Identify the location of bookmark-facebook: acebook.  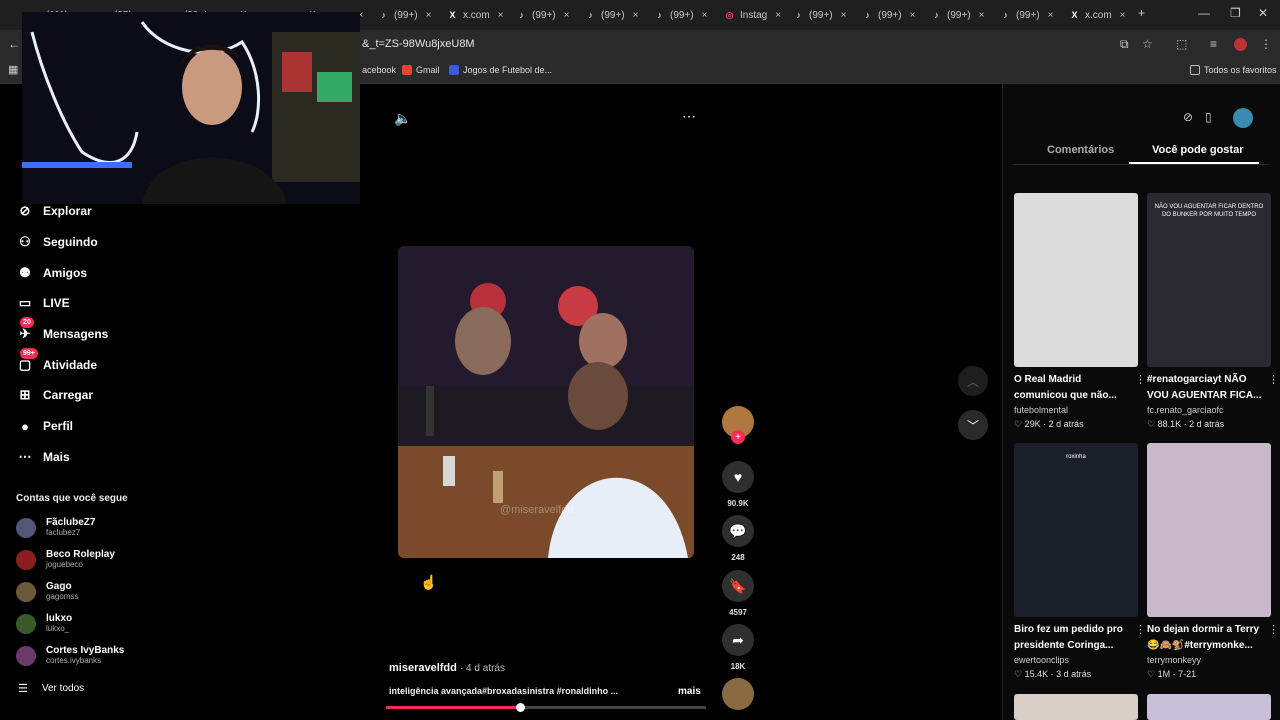
(379, 70).